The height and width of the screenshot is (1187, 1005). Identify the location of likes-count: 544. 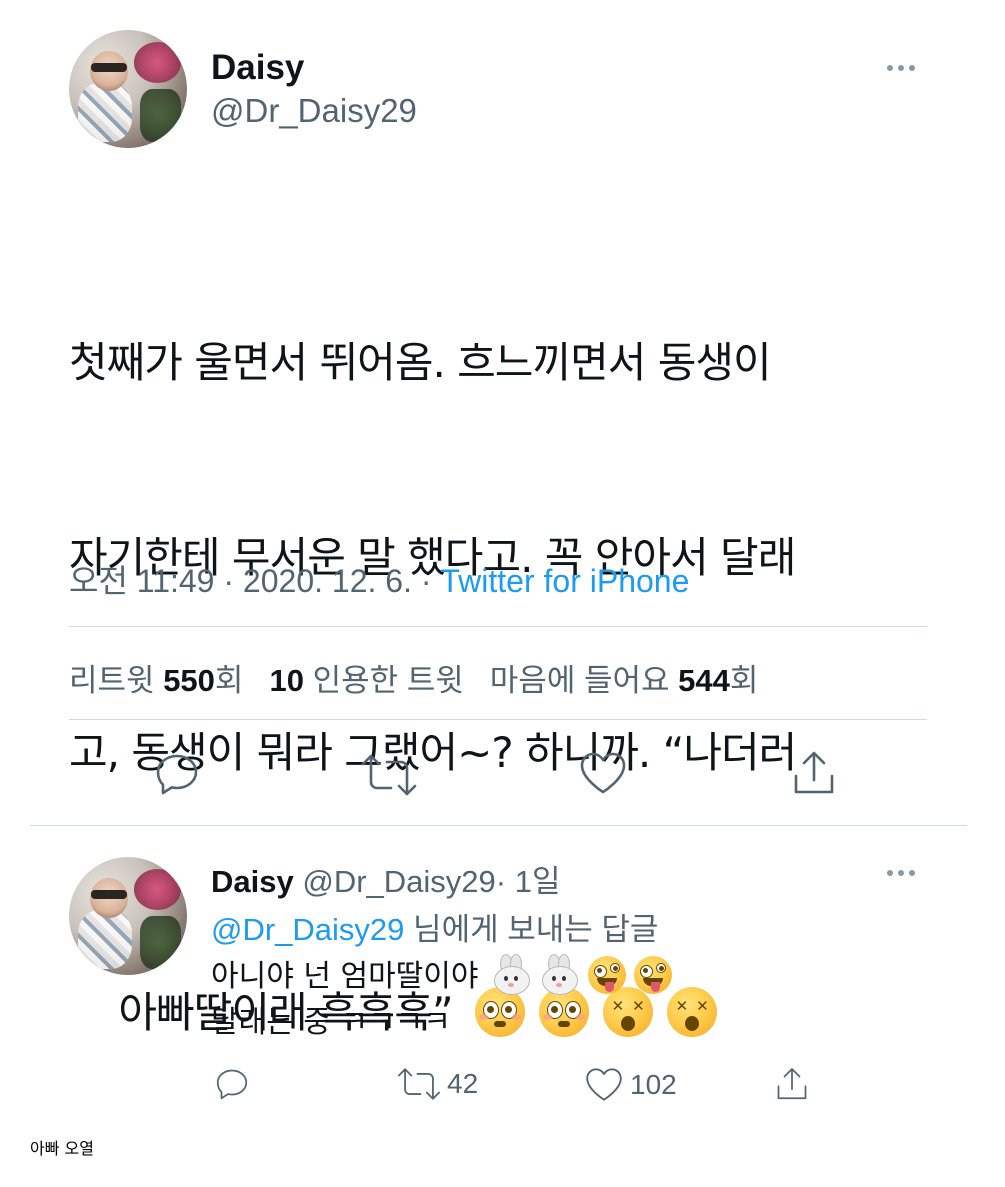
(704, 680).